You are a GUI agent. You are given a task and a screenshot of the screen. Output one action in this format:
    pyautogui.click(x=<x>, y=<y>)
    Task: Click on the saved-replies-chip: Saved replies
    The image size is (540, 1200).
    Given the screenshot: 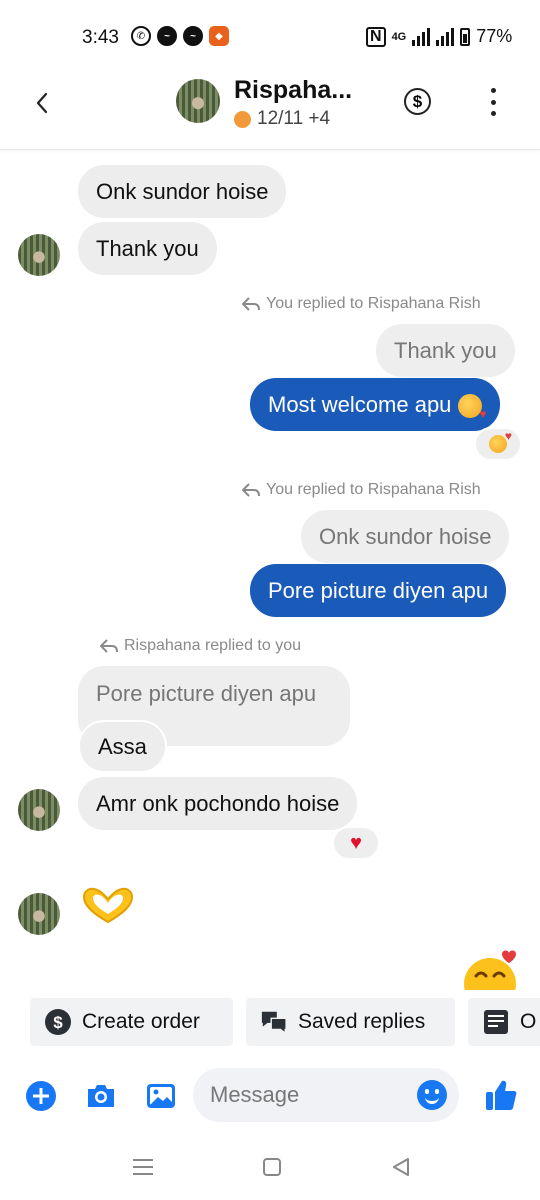 What is the action you would take?
    pyautogui.click(x=350, y=1022)
    